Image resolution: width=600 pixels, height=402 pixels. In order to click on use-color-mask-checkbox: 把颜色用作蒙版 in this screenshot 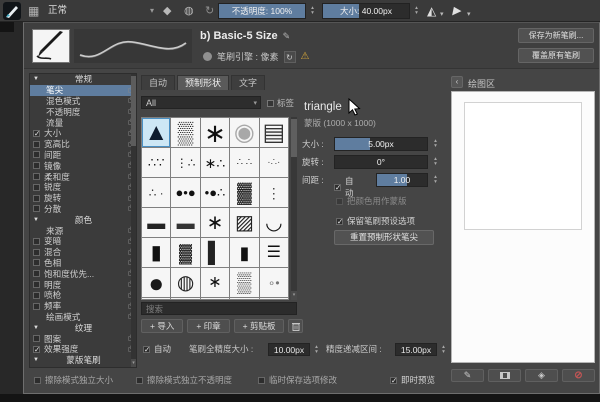, I will do `click(371, 201)`.